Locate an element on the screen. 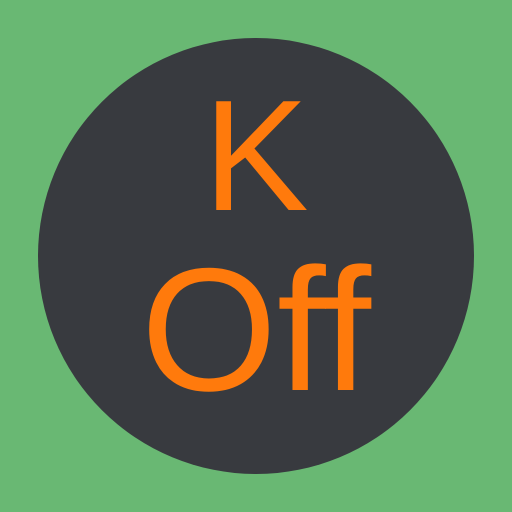  icon-letter-k: K is located at coordinates (256, 156).